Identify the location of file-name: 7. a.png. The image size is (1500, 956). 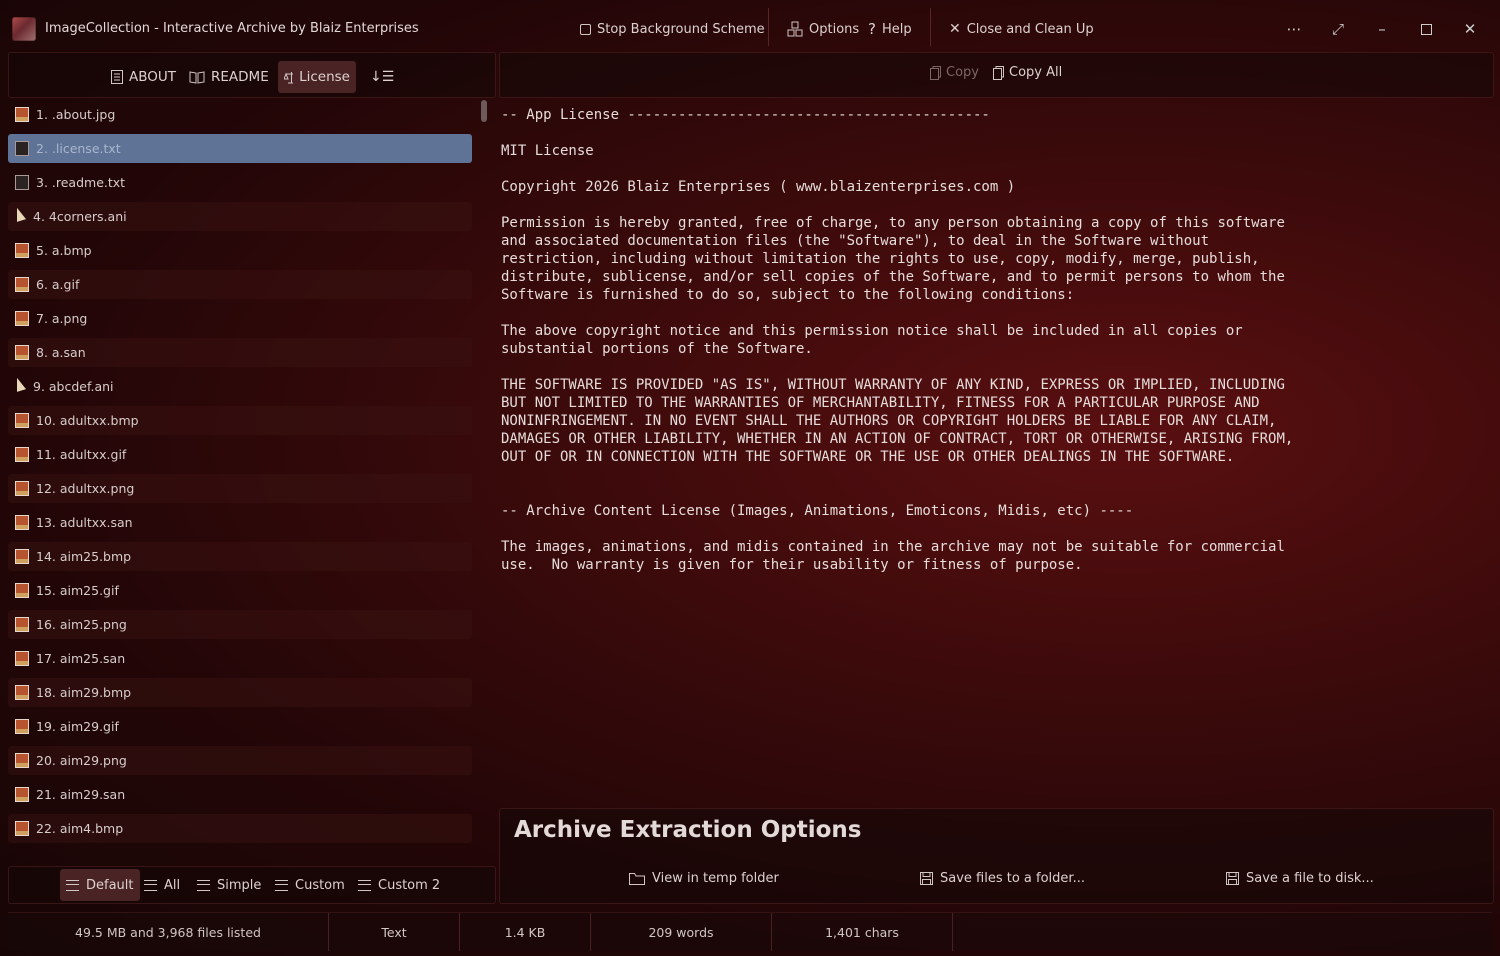
(62, 318).